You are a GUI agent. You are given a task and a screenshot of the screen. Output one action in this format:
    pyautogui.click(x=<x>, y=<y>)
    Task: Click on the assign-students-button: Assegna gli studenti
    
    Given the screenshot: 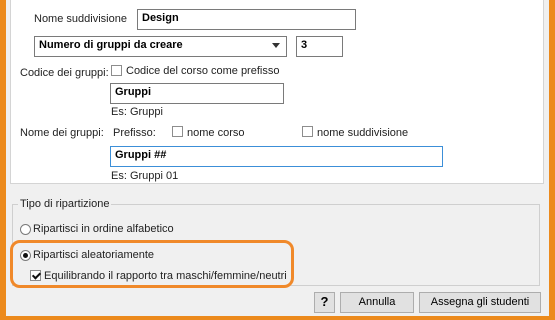 What is the action you would take?
    pyautogui.click(x=480, y=302)
    